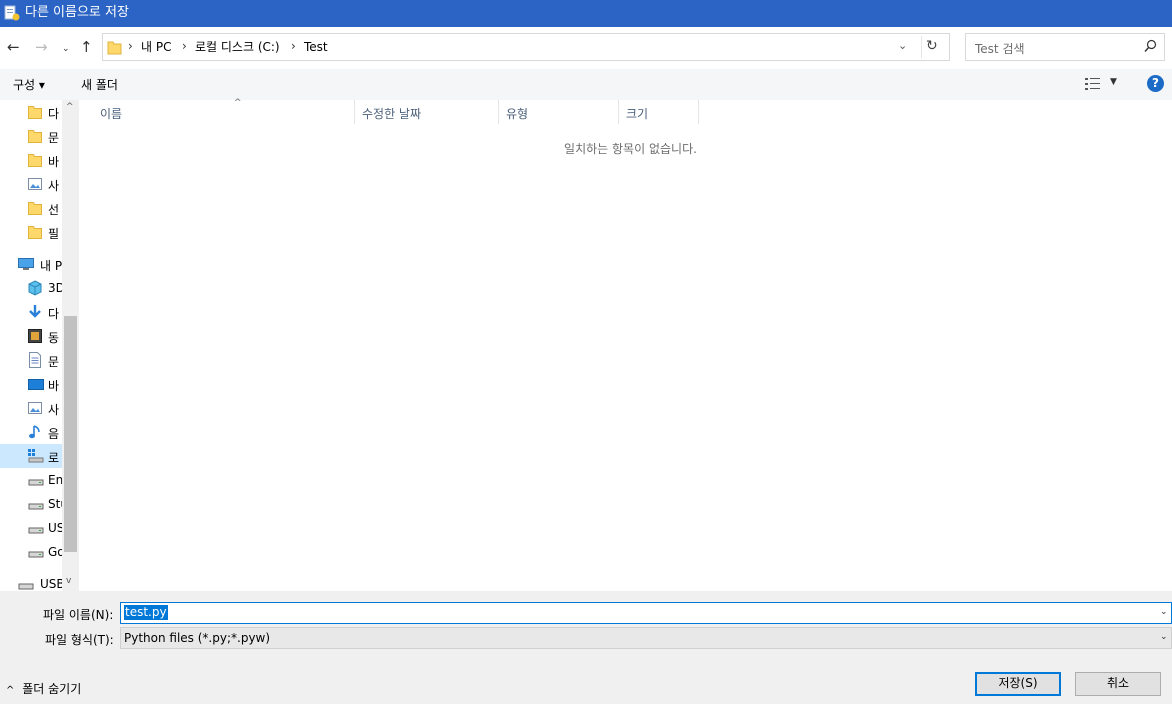 This screenshot has width=1172, height=704. I want to click on nav-item-label: USB, so click(52, 584).